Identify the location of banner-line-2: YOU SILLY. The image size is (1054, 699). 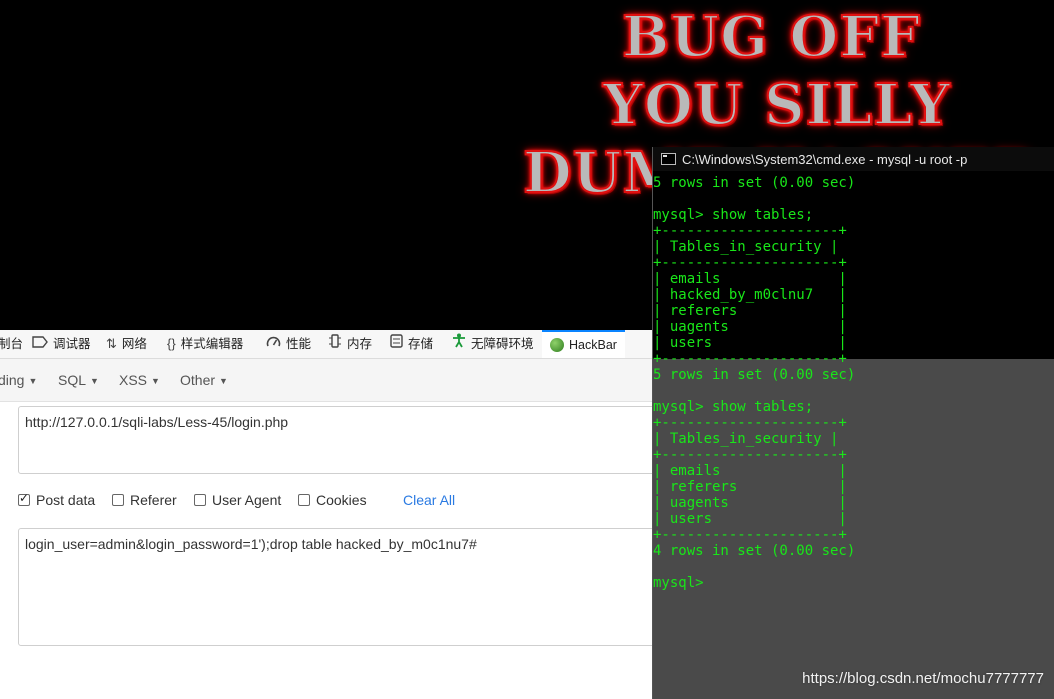
(776, 105).